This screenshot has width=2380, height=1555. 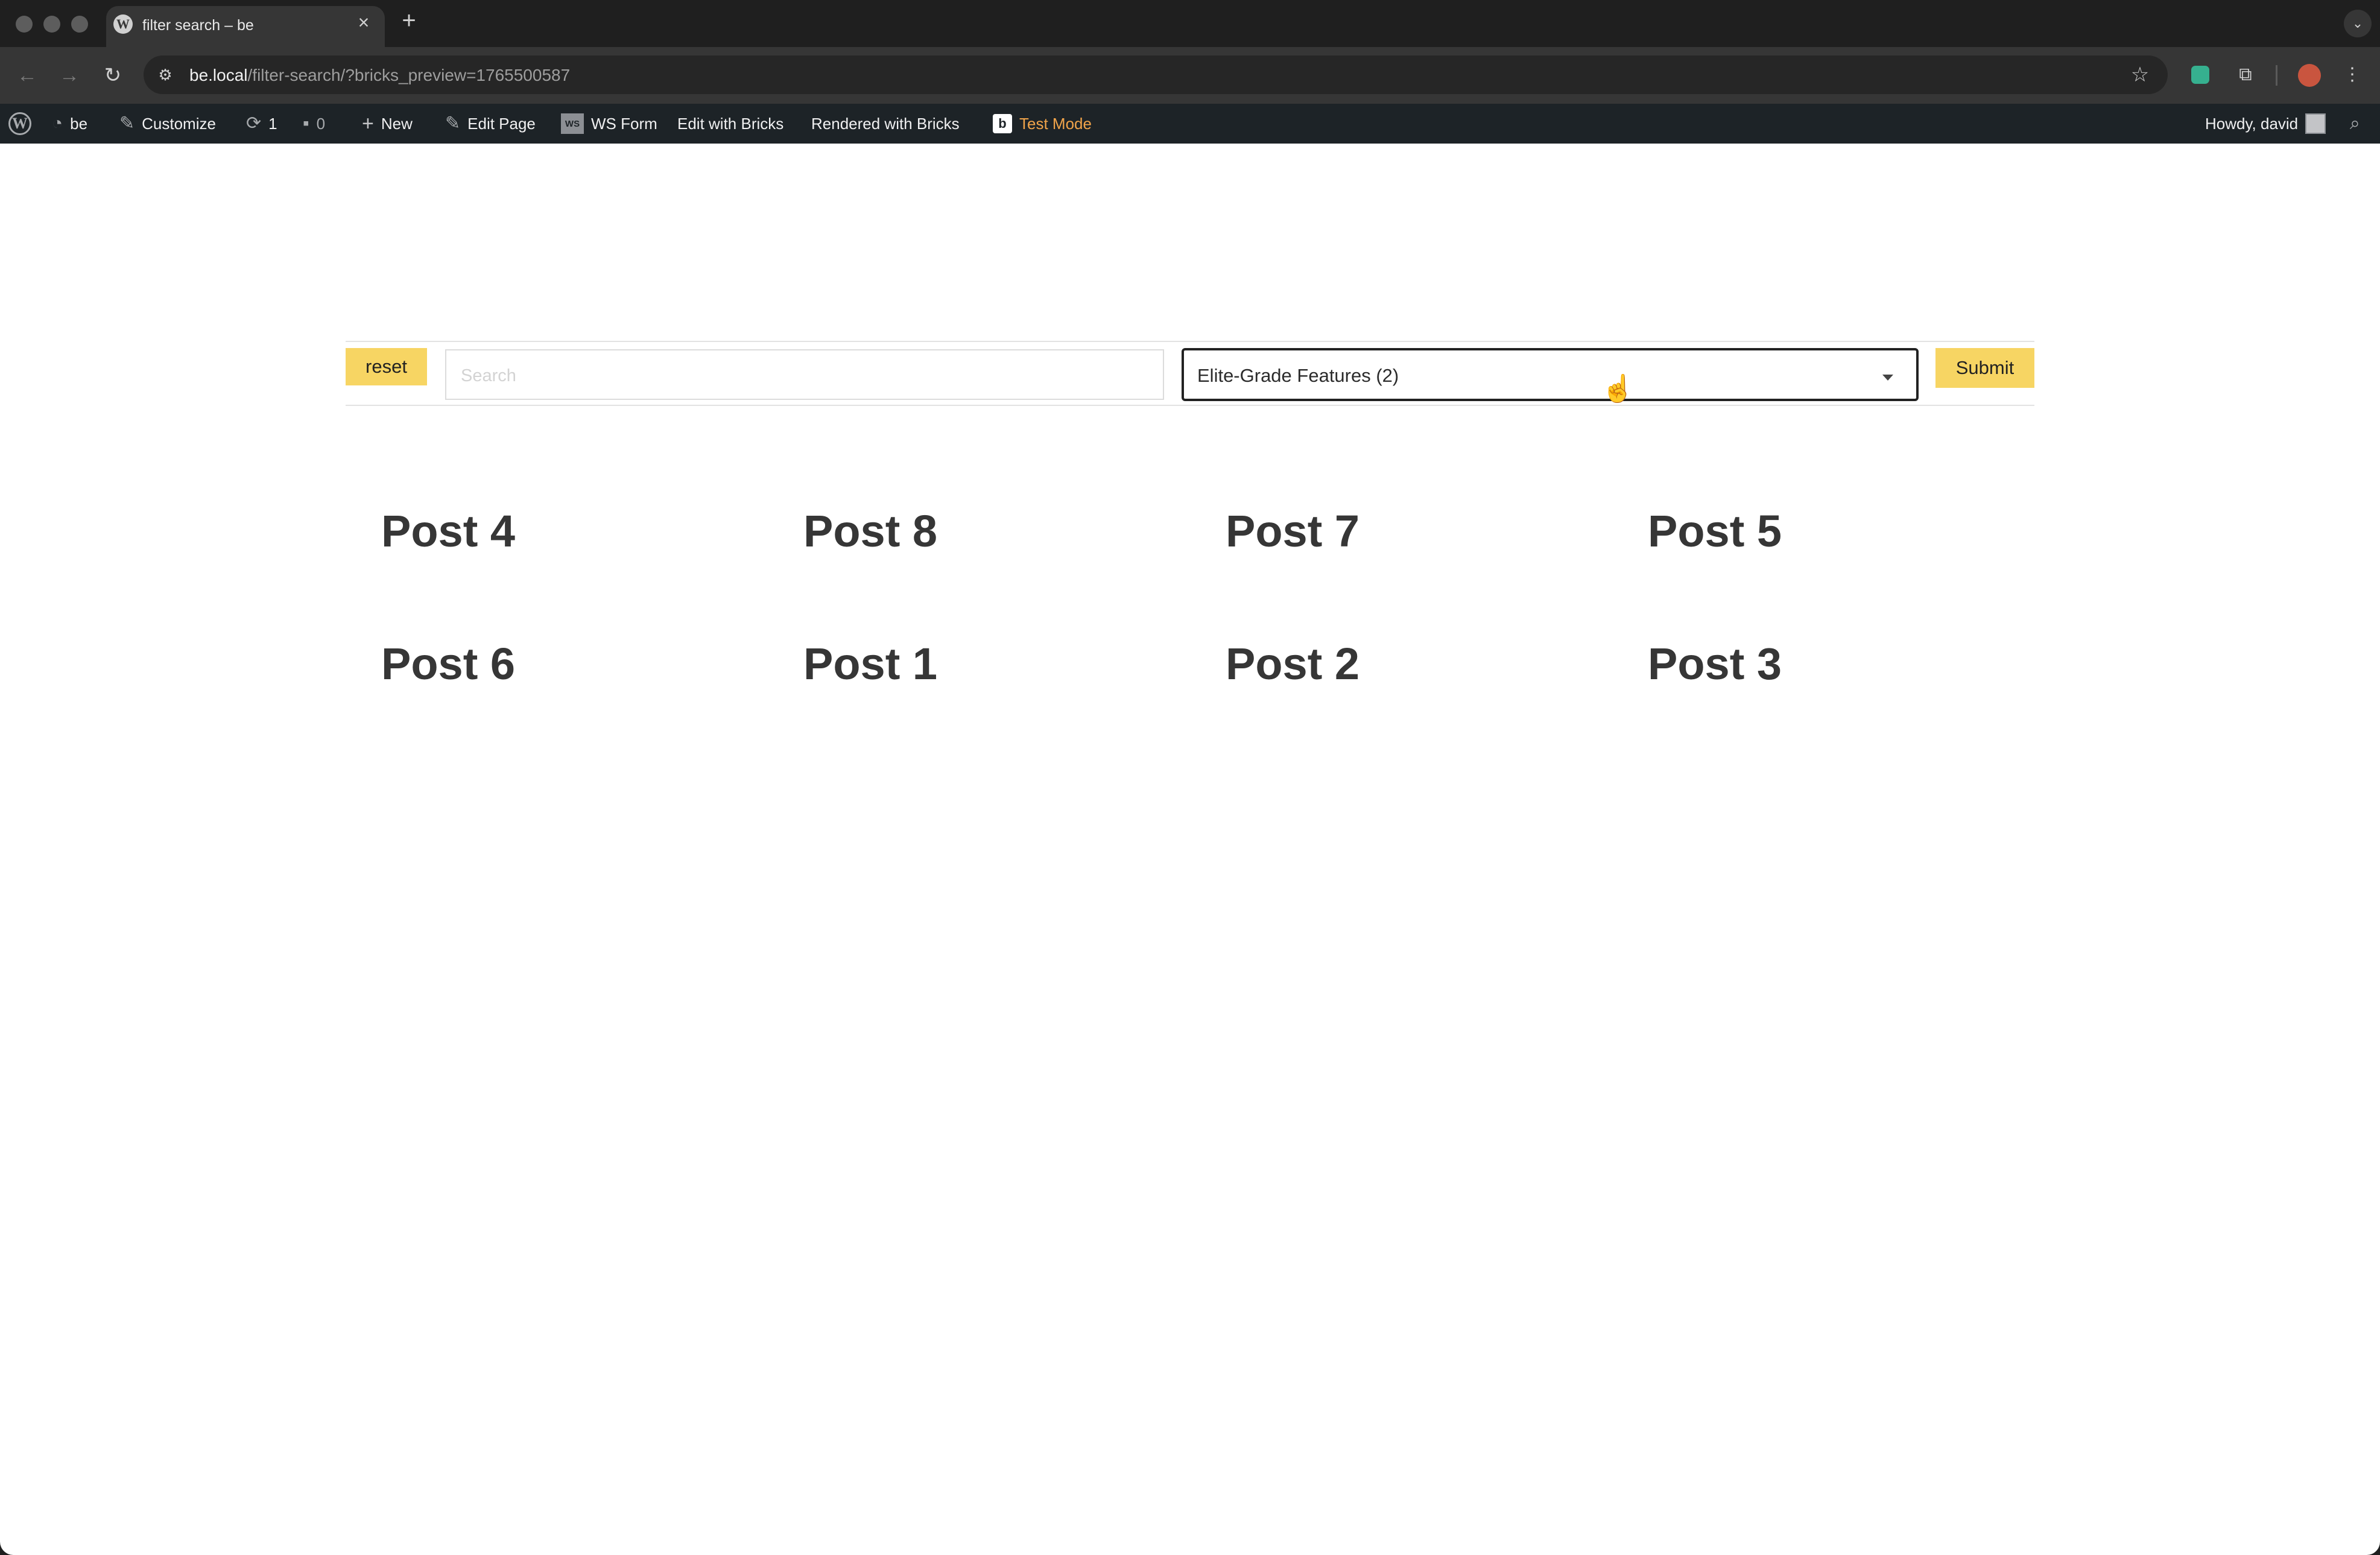 I want to click on back-arrow-icon: ←, so click(x=27, y=75).